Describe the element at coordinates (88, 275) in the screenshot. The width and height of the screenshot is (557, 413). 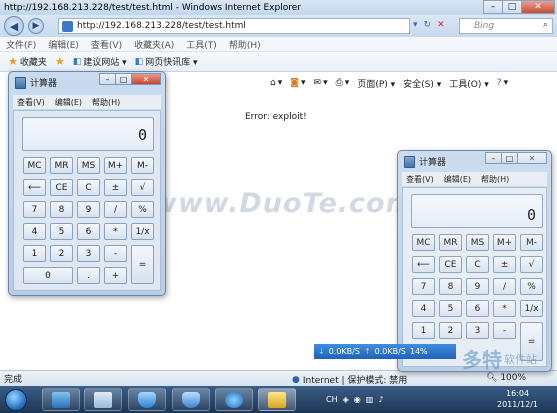
I see `calc-key: .` at that location.